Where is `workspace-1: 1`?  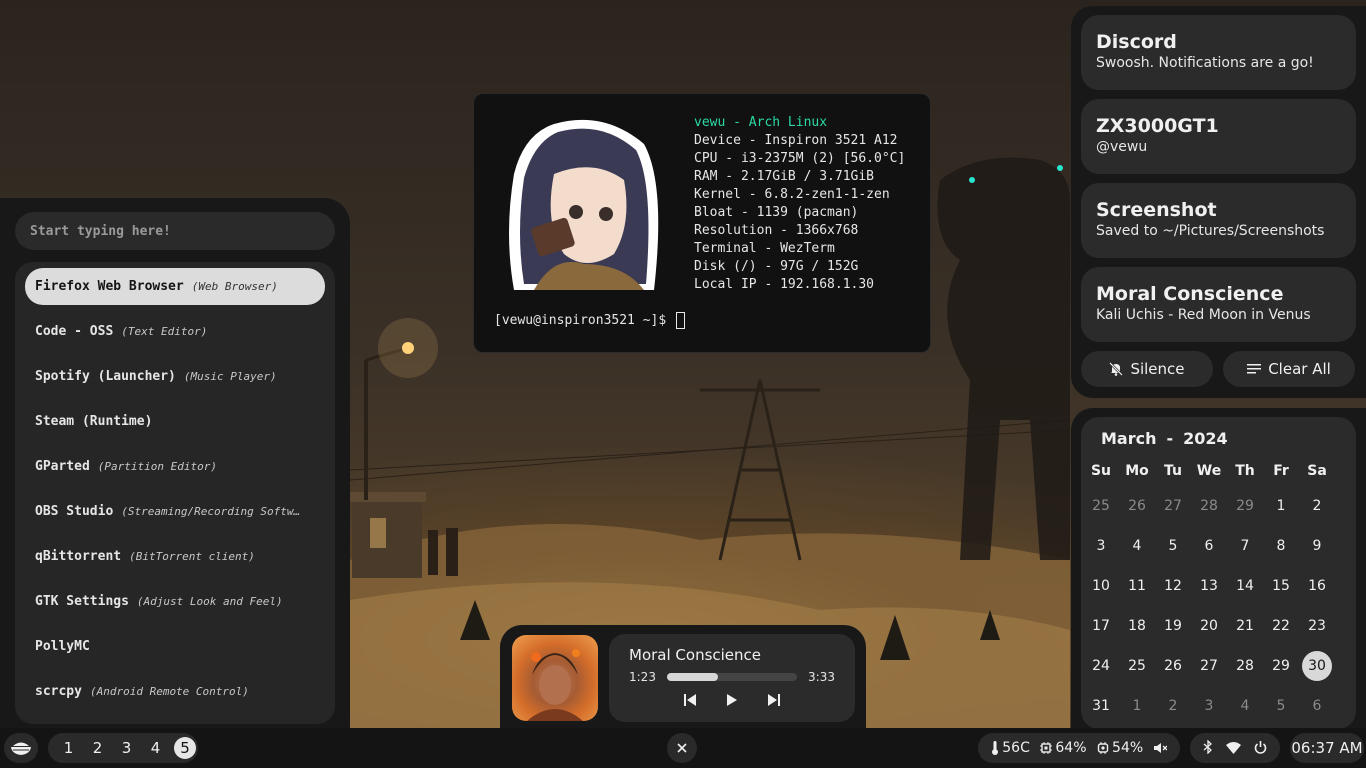
workspace-1: 1 is located at coordinates (68, 748).